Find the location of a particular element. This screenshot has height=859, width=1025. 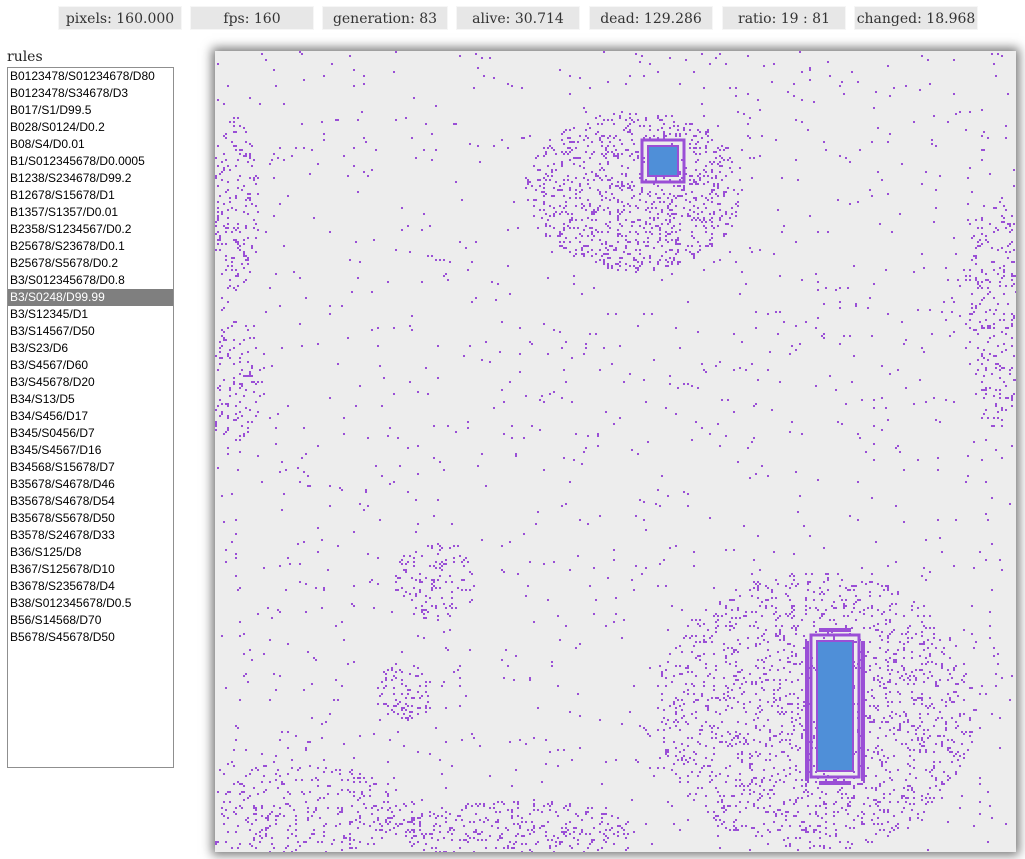

rule-option: B2358/S1234567/D0.2 is located at coordinates (90, 229).